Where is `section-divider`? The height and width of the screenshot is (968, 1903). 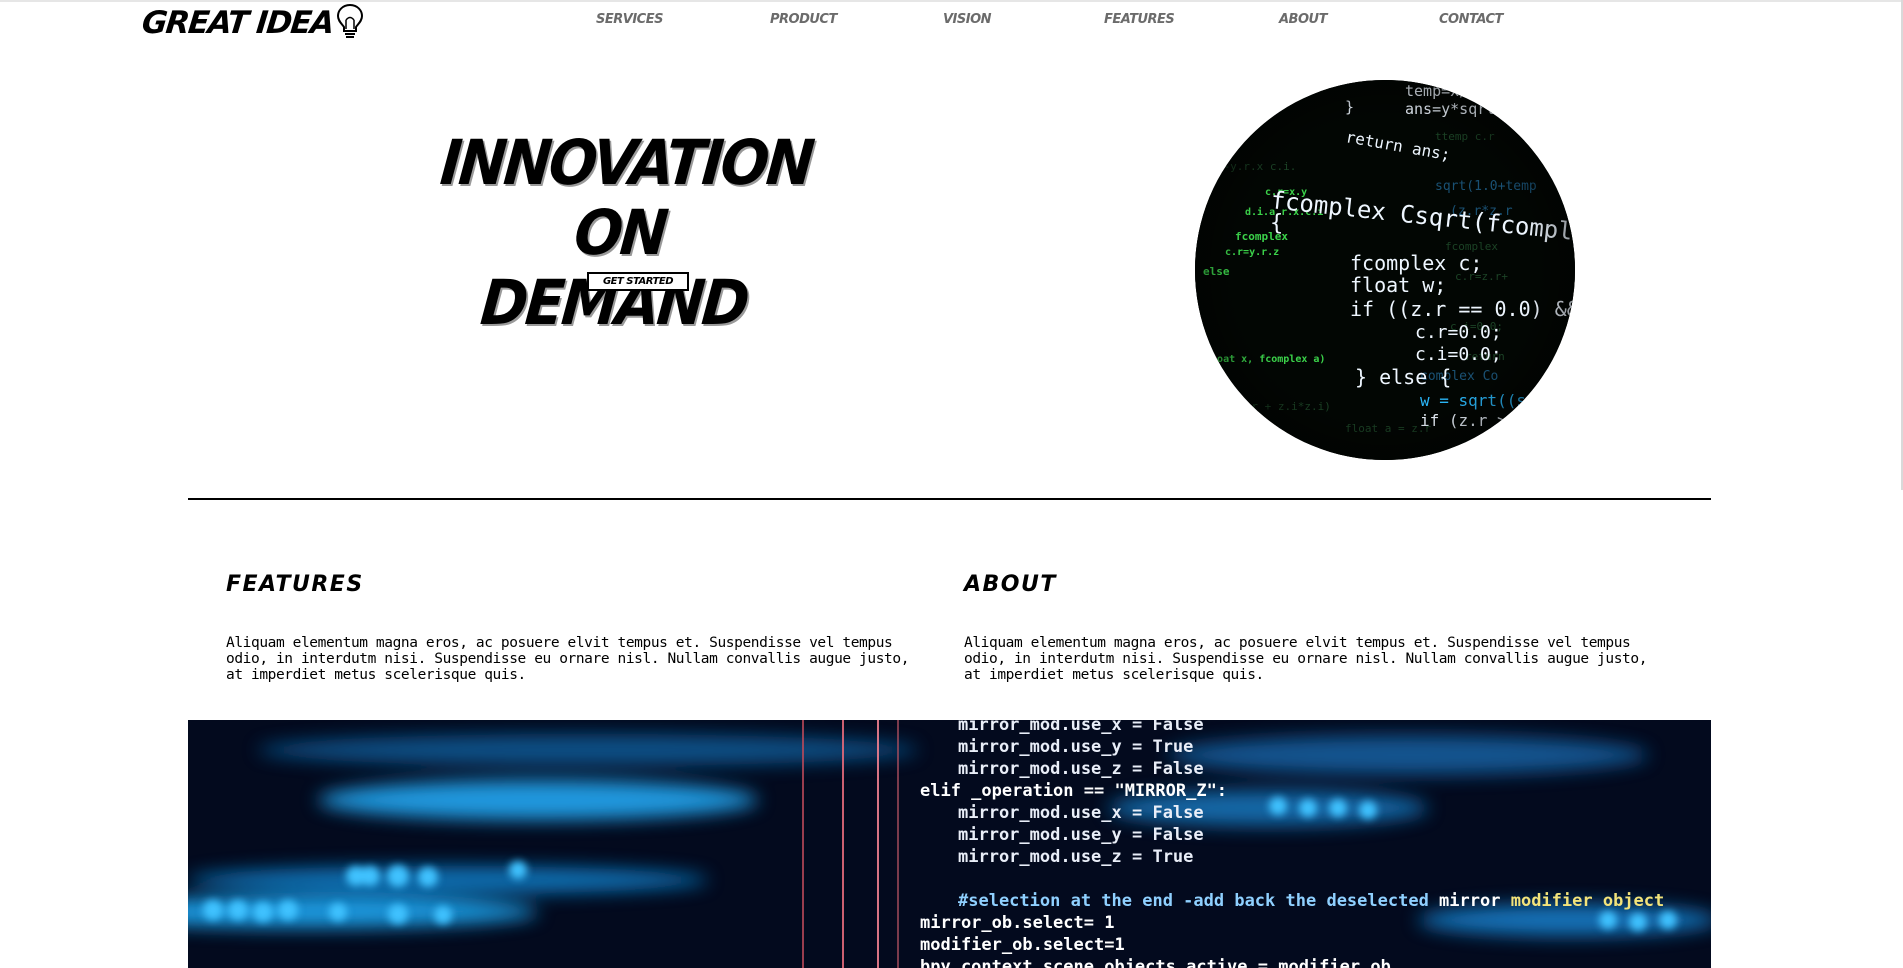 section-divider is located at coordinates (949, 499).